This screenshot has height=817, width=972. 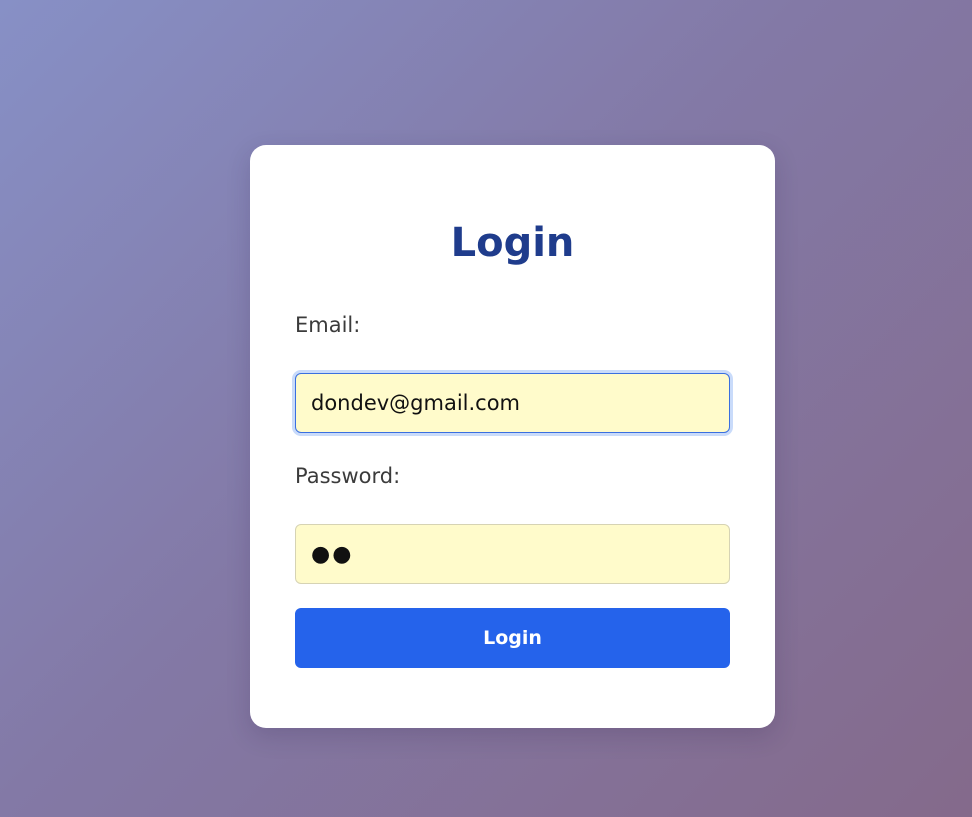 I want to click on password-field-value: ●●, so click(x=332, y=554).